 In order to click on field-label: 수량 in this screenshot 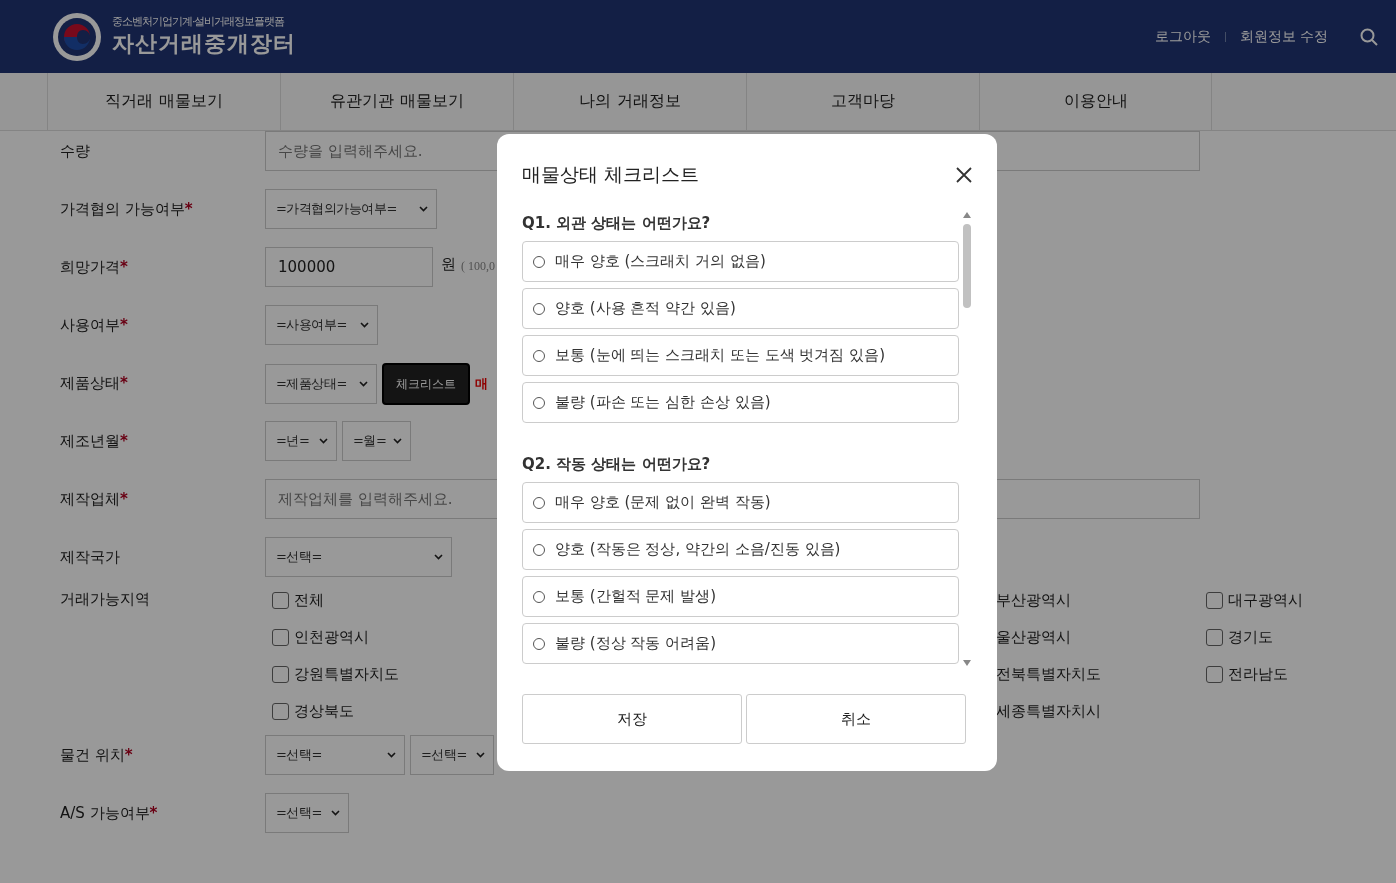, I will do `click(75, 151)`.